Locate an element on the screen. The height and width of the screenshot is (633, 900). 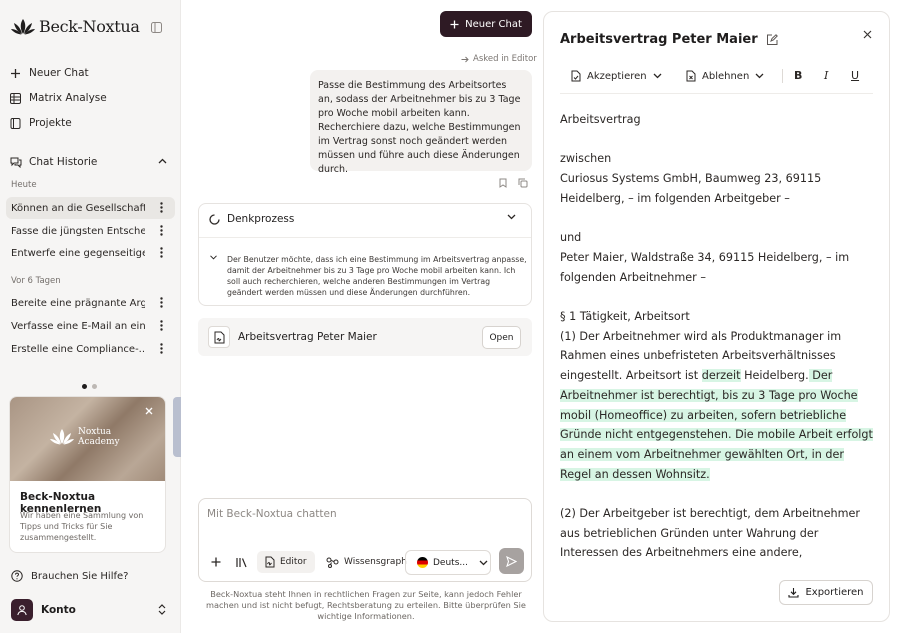
chat-bubbles-icon is located at coordinates (16, 162).